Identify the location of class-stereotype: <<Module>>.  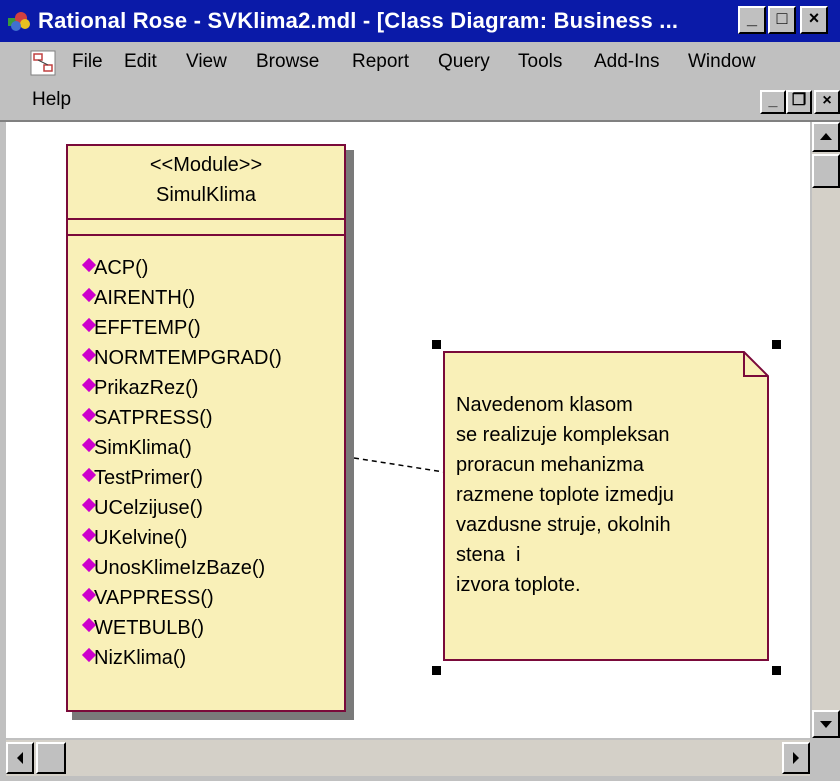
(206, 165).